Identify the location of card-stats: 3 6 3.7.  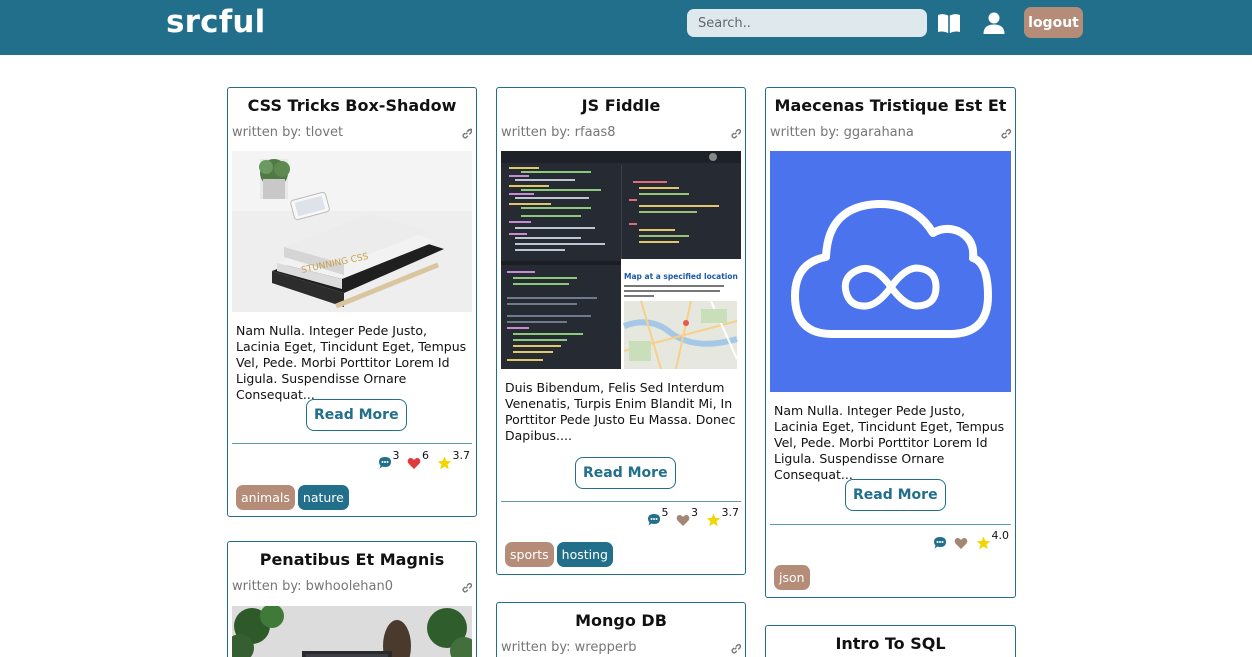
(422, 462).